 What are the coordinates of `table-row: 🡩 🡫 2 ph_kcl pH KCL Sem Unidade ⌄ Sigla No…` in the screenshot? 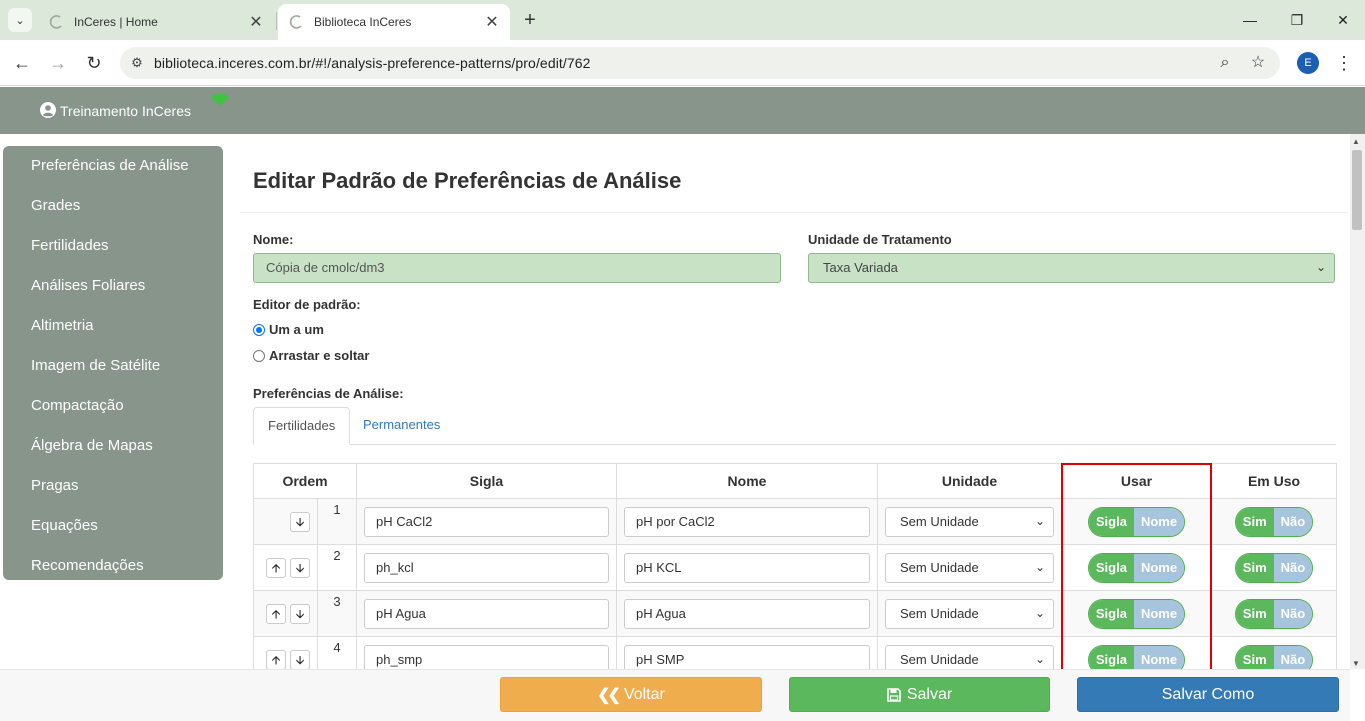 It's located at (795, 567).